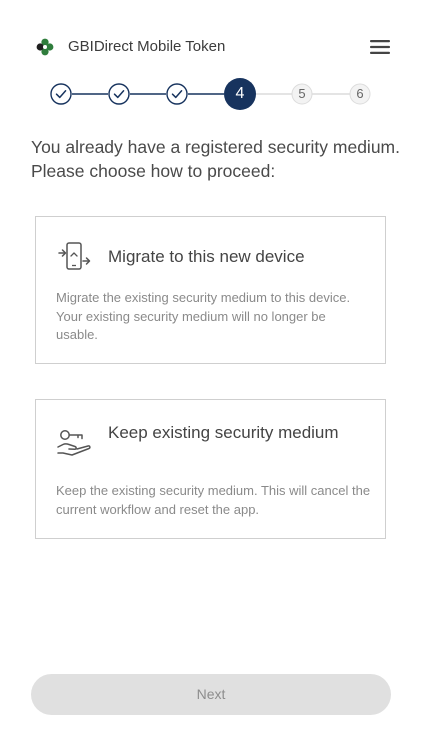 This screenshot has height=750, width=422. Describe the element at coordinates (211, 95) in the screenshot. I see `progress-stepper: 4 5 6` at that location.